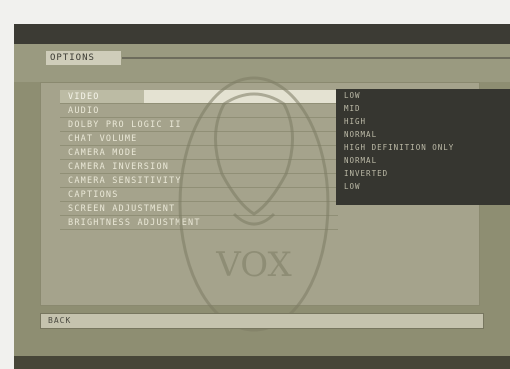  Describe the element at coordinates (199, 111) in the screenshot. I see `menu-item-audio: AUDIO` at that location.